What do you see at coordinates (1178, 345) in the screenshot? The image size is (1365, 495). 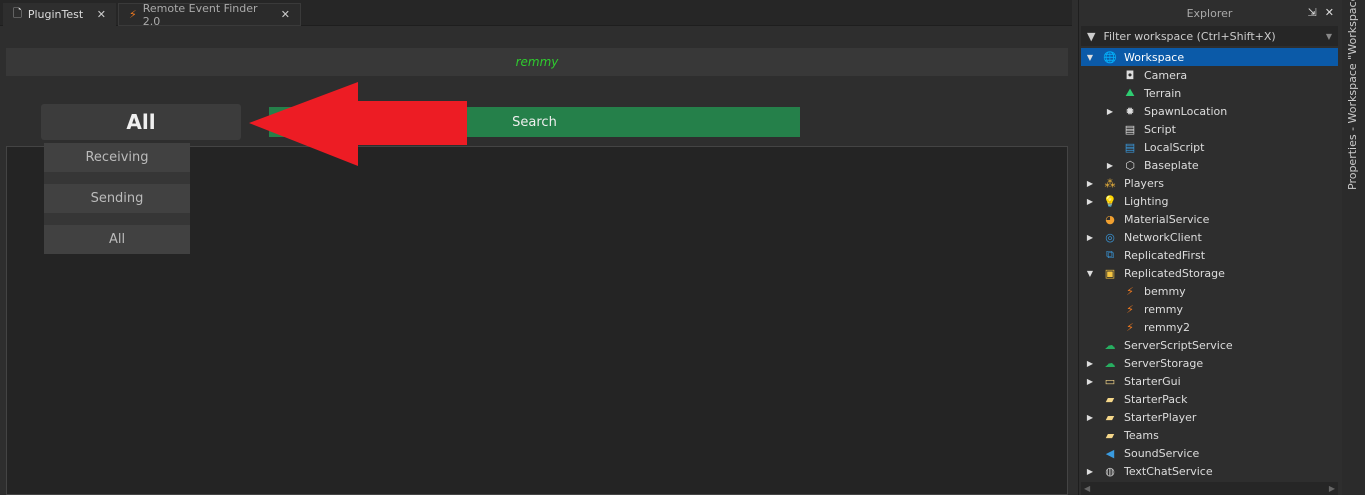 I see `tree-item-label: ServerScriptService` at bounding box center [1178, 345].